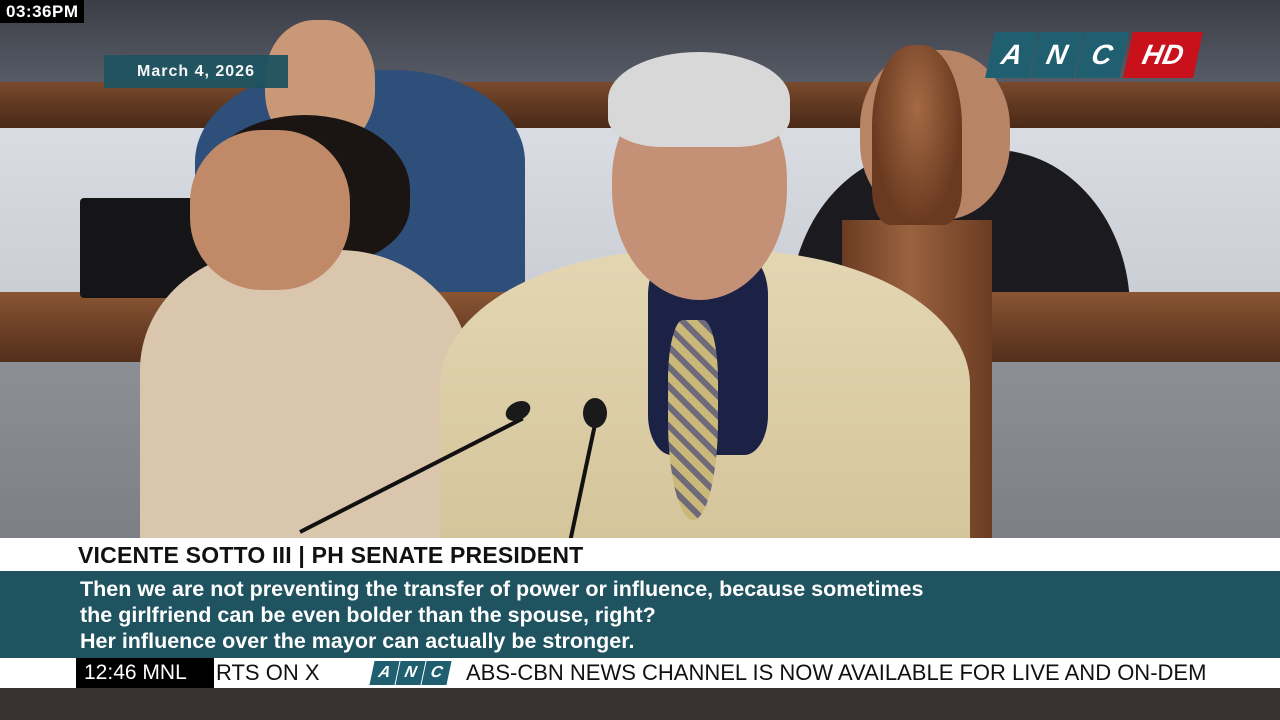 This screenshot has height=720, width=1280. I want to click on microphone-right-head, so click(595, 413).